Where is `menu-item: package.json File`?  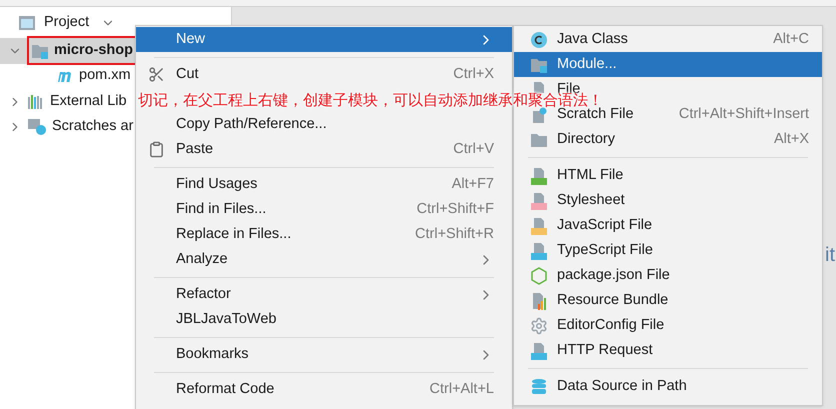
menu-item: package.json File is located at coordinates (613, 274).